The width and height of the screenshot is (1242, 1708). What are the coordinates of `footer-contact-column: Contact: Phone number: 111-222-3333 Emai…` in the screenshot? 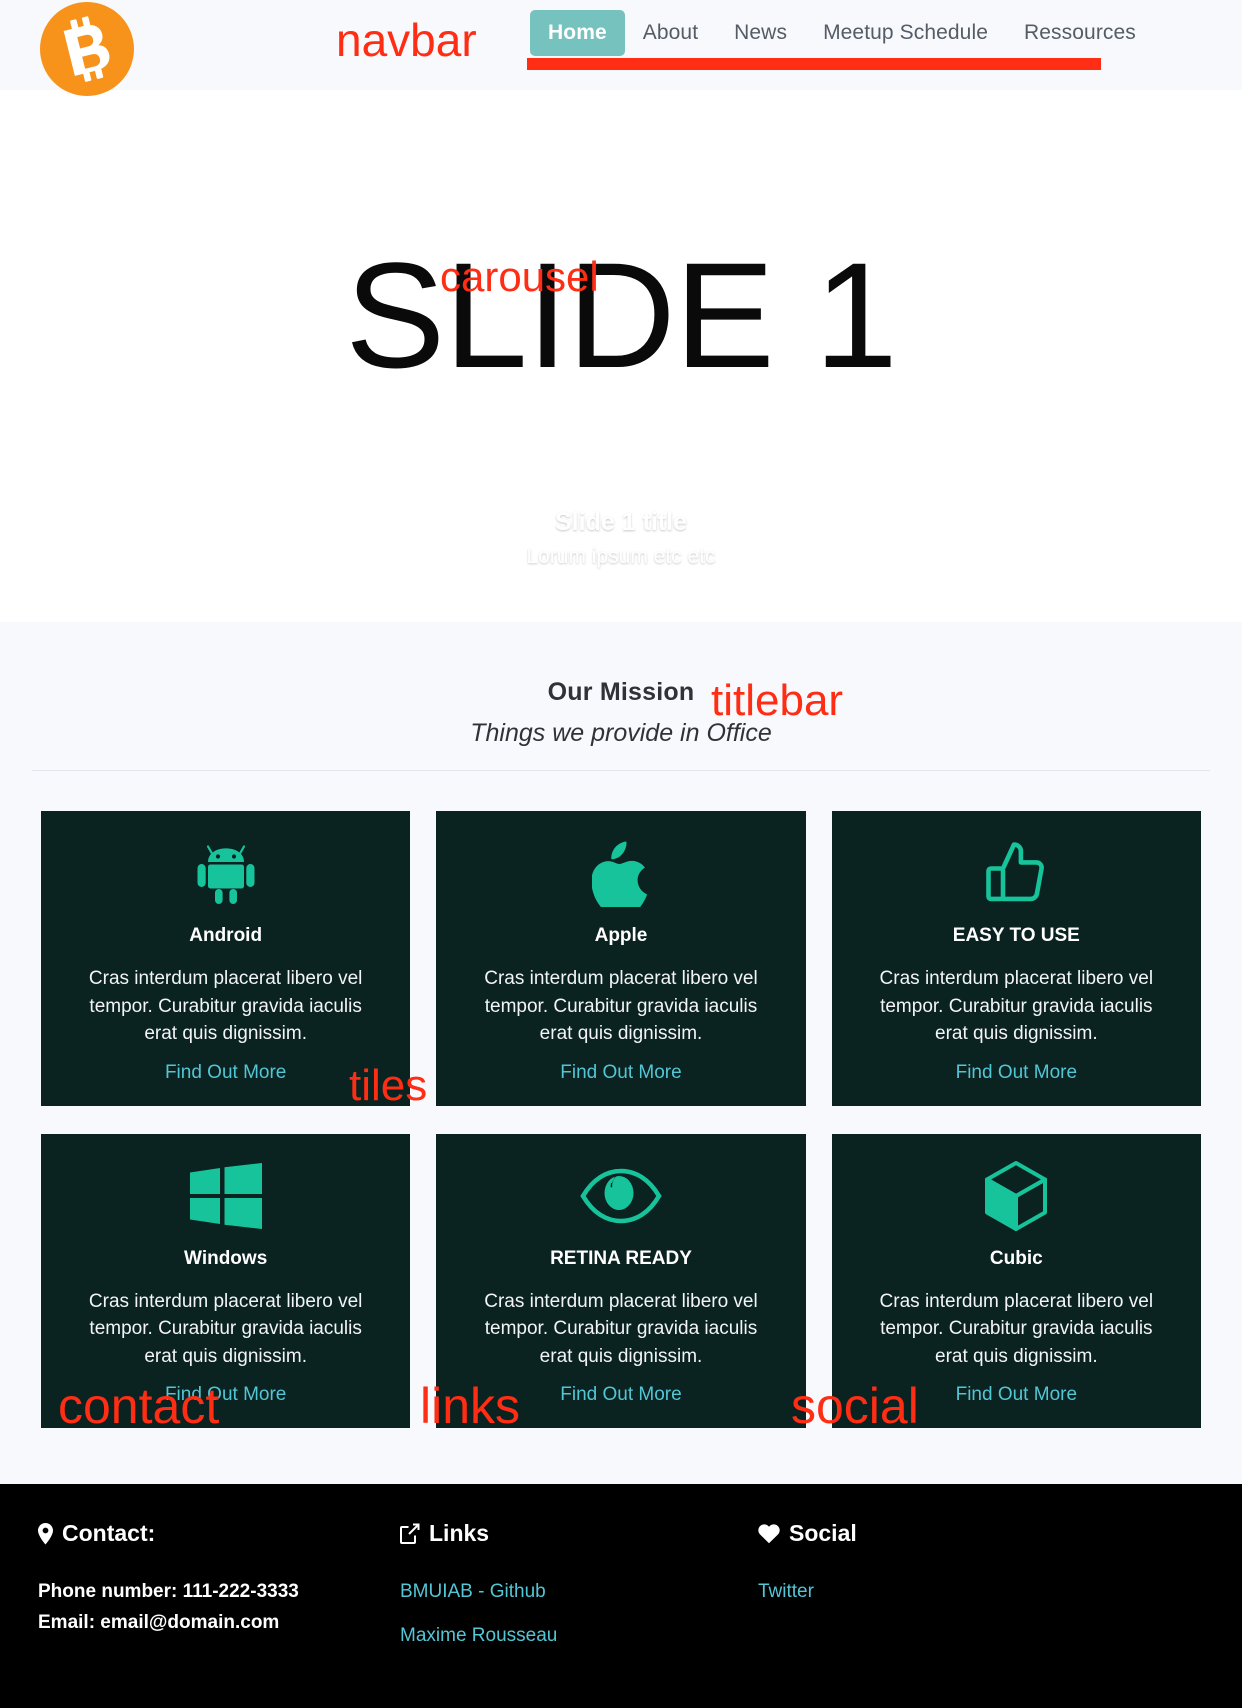 It's located at (219, 1594).